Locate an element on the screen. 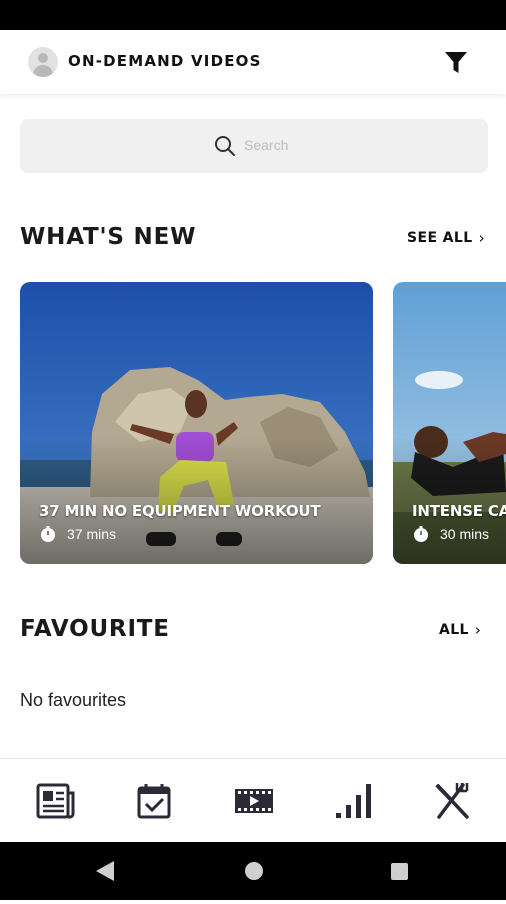  video-card: INTENSE CA 30 mins is located at coordinates (449, 423).